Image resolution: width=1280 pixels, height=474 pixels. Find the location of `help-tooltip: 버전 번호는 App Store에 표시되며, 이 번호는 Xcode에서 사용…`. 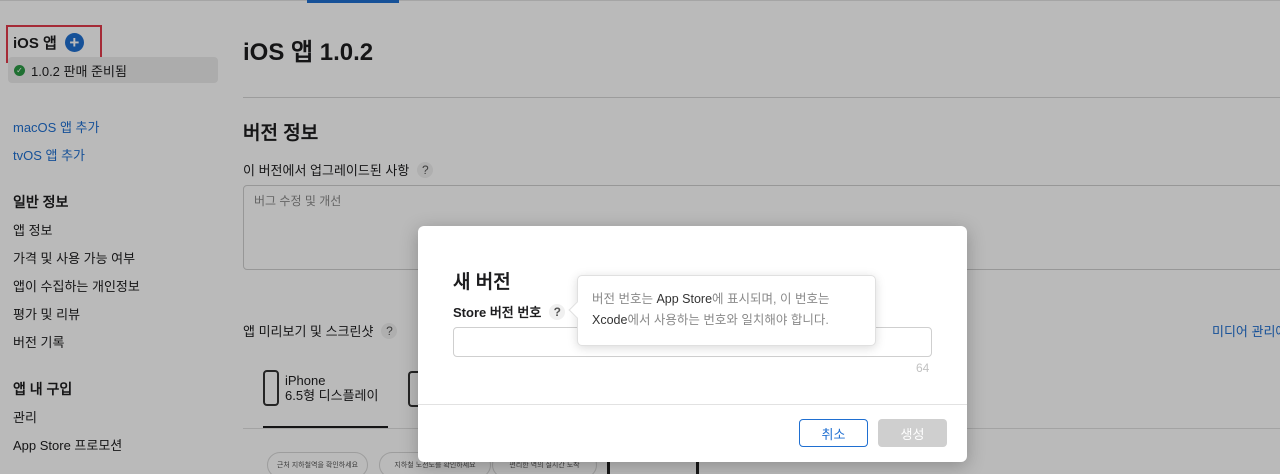

help-tooltip: 버전 번호는 App Store에 표시되며, 이 번호는 Xcode에서 사용… is located at coordinates (722, 310).